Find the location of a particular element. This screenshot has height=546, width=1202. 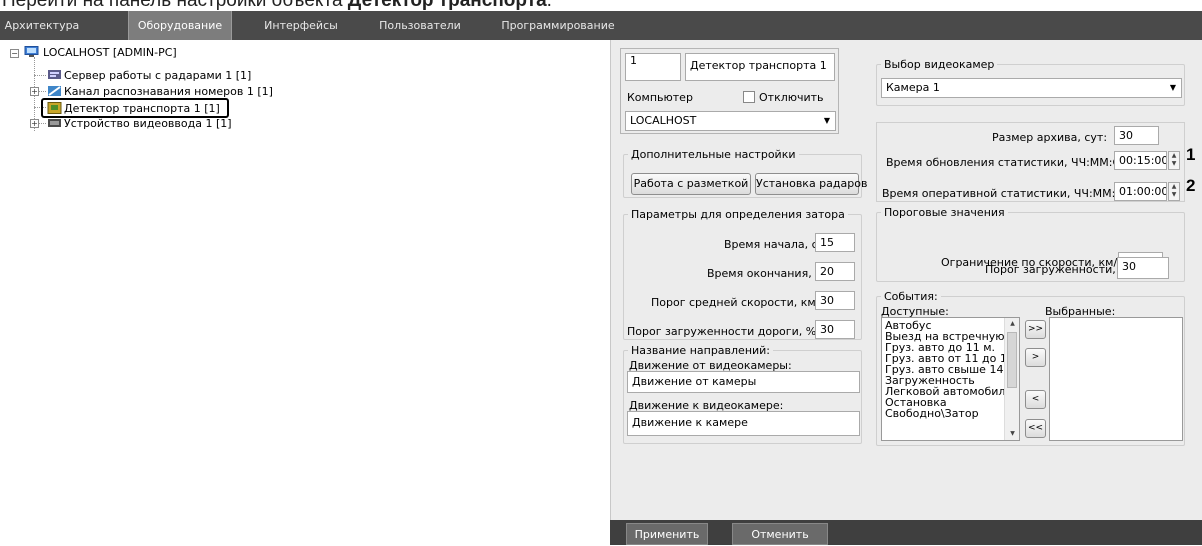

stats-update-spinner: ▲ ▼ is located at coordinates (1174, 160).